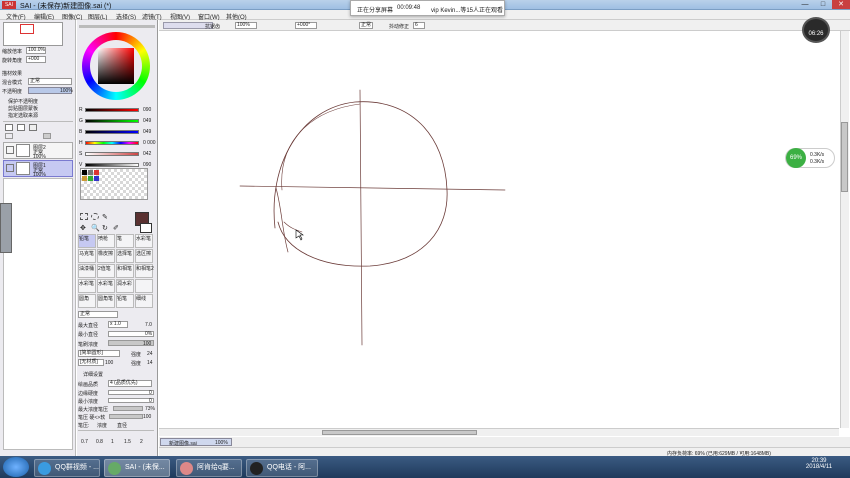 This screenshot has height=478, width=850. What do you see at coordinates (844, 157) in the screenshot?
I see `vertical-scroll-thumb` at bounding box center [844, 157].